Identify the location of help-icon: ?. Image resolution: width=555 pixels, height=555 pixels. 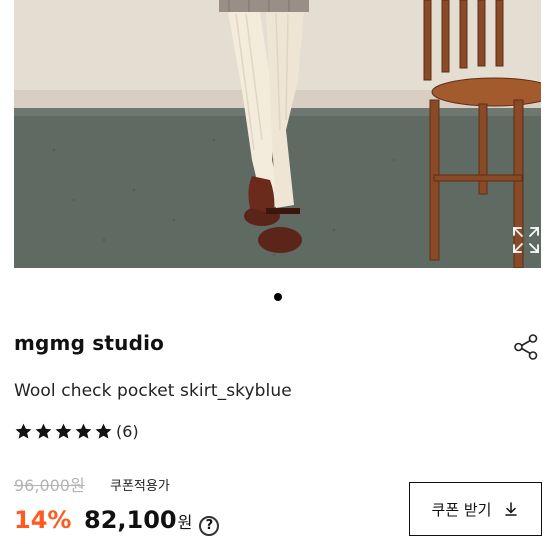
(209, 525).